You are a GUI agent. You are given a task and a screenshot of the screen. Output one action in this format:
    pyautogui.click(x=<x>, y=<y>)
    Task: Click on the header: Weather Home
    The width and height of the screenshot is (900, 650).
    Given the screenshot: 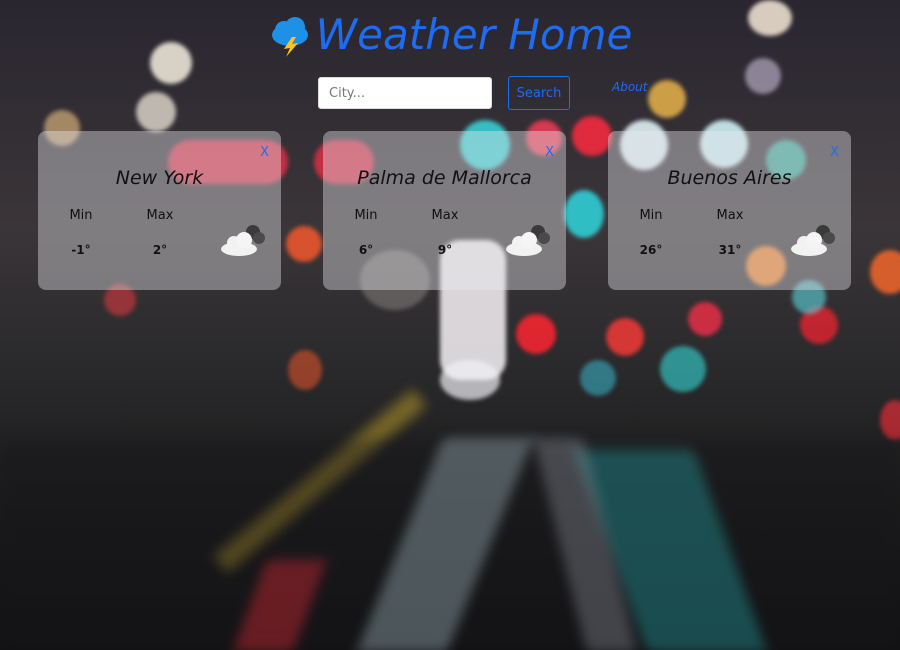 What is the action you would take?
    pyautogui.click(x=450, y=35)
    